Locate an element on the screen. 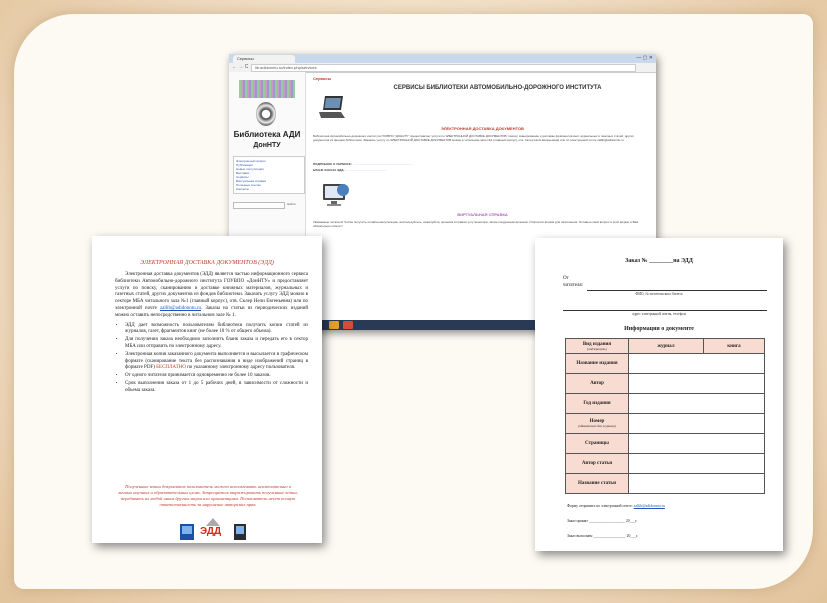  reader-hint: ФИО, № читательского билета is located at coordinates (659, 294).